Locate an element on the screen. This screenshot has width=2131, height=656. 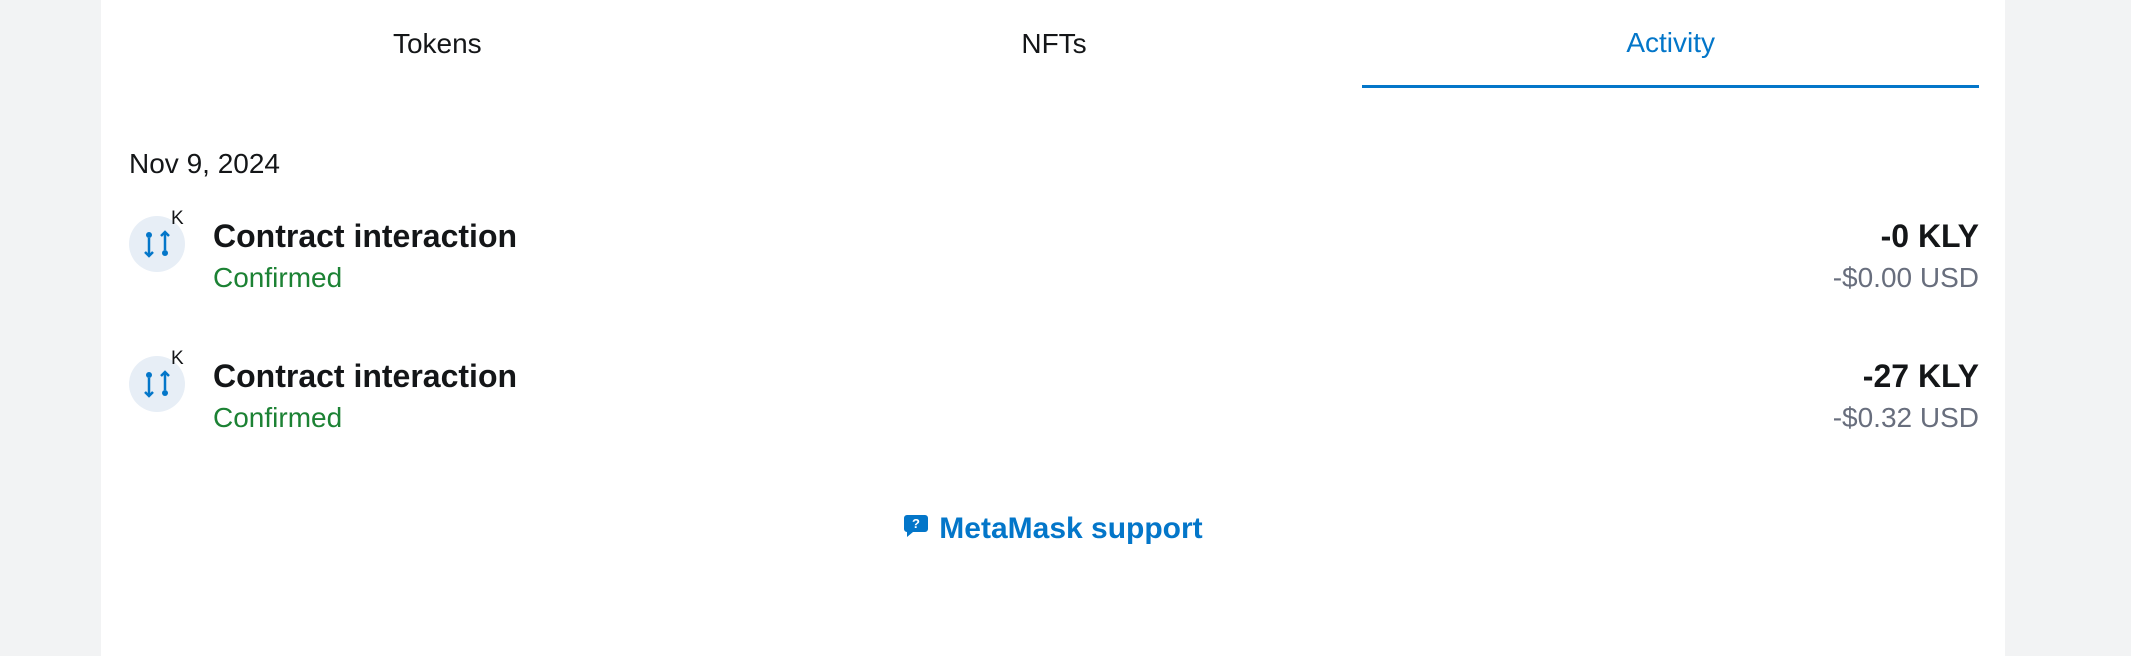
tab-bar: Tokens NFTs Activity is located at coordinates (1054, 45).